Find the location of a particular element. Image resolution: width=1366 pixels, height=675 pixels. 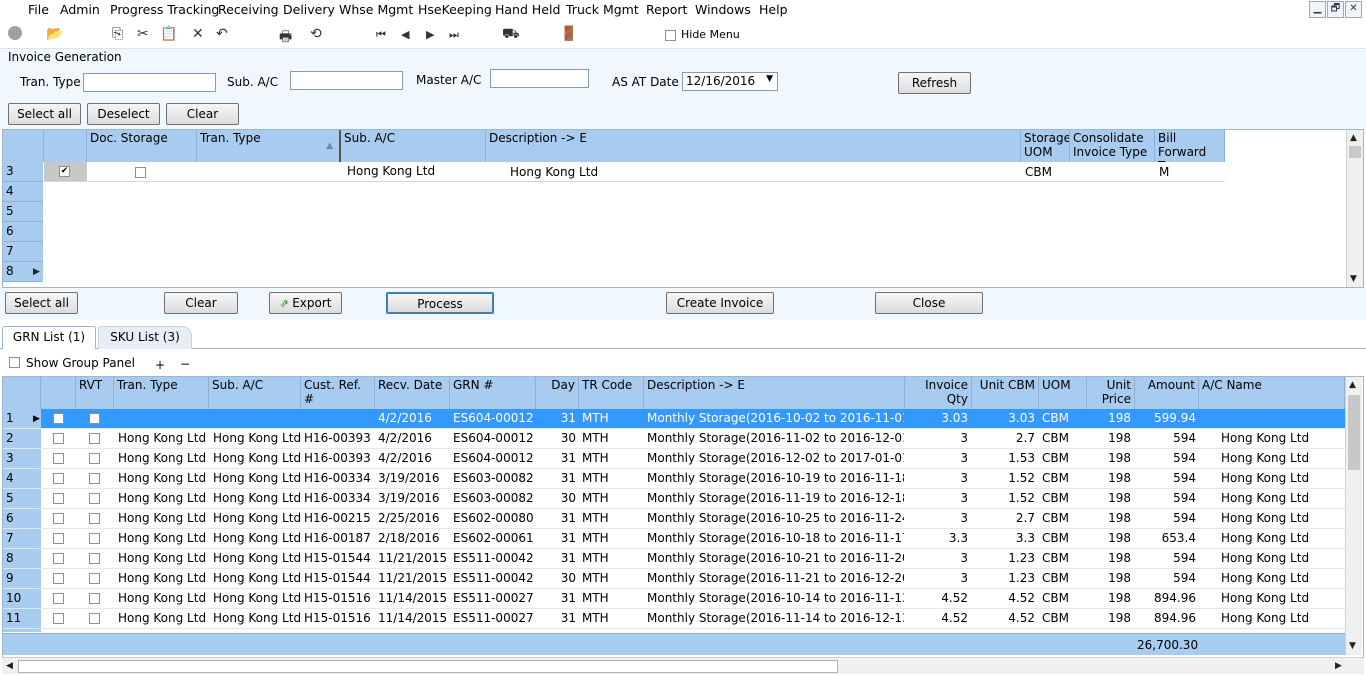

expand-all-icon: + is located at coordinates (160, 365).